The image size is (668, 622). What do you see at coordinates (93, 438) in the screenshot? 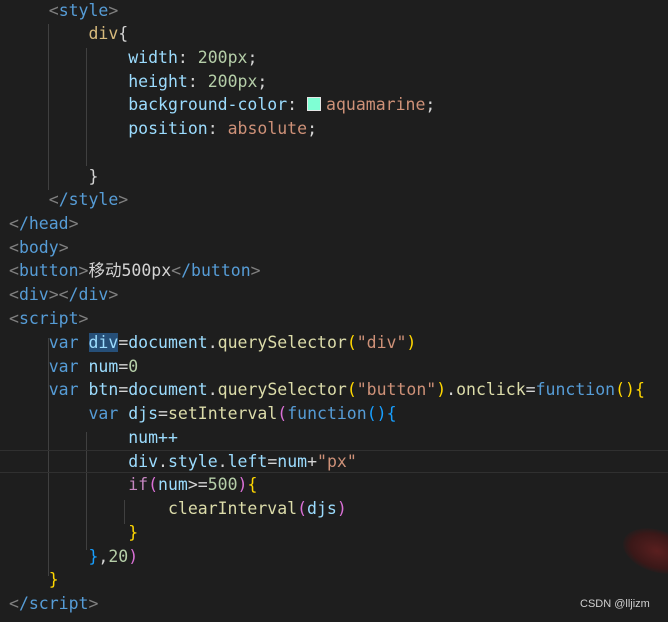
I see `code-line: num++` at bounding box center [93, 438].